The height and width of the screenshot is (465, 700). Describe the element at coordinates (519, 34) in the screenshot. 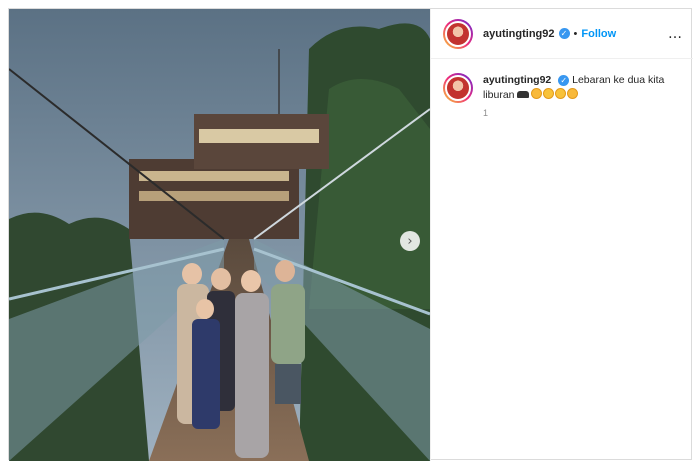

I see `author-username: ayutingting92` at that location.